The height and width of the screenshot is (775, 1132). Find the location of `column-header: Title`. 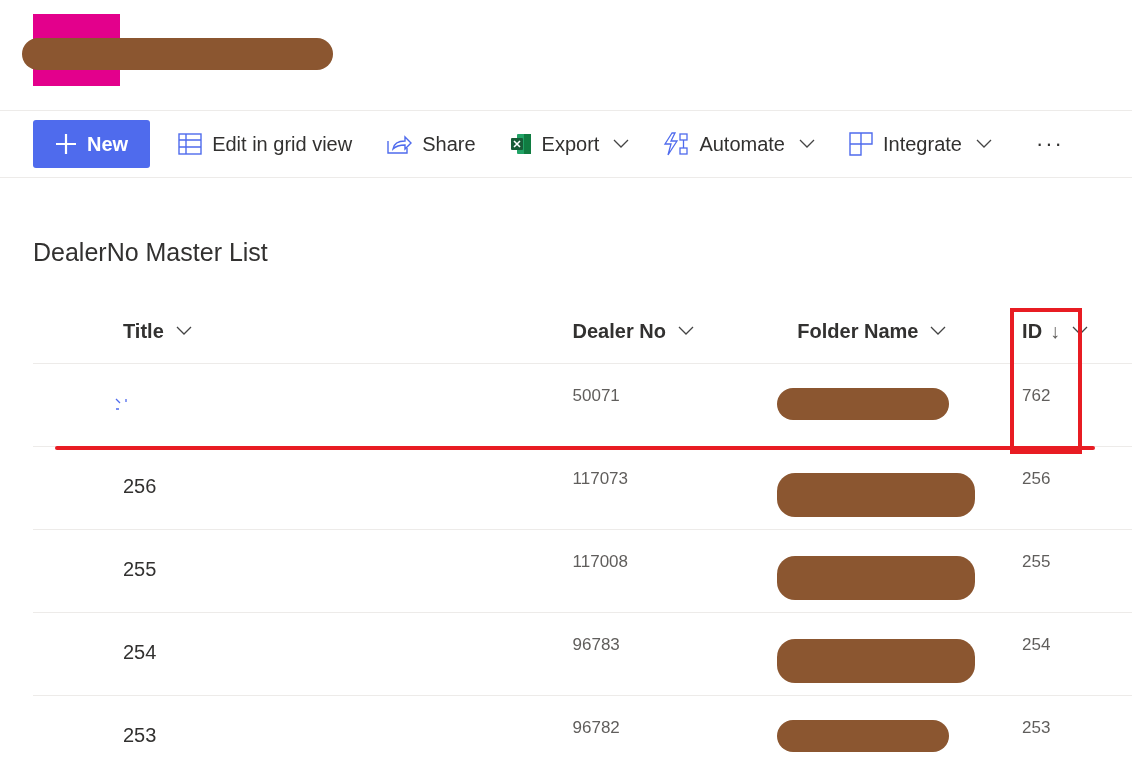

column-header: Title is located at coordinates (303, 331).